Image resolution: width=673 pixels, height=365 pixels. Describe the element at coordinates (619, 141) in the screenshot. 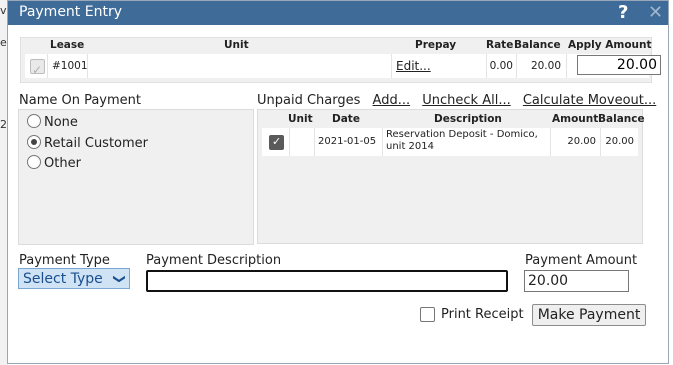

I see `charge-balance: 20.00` at that location.